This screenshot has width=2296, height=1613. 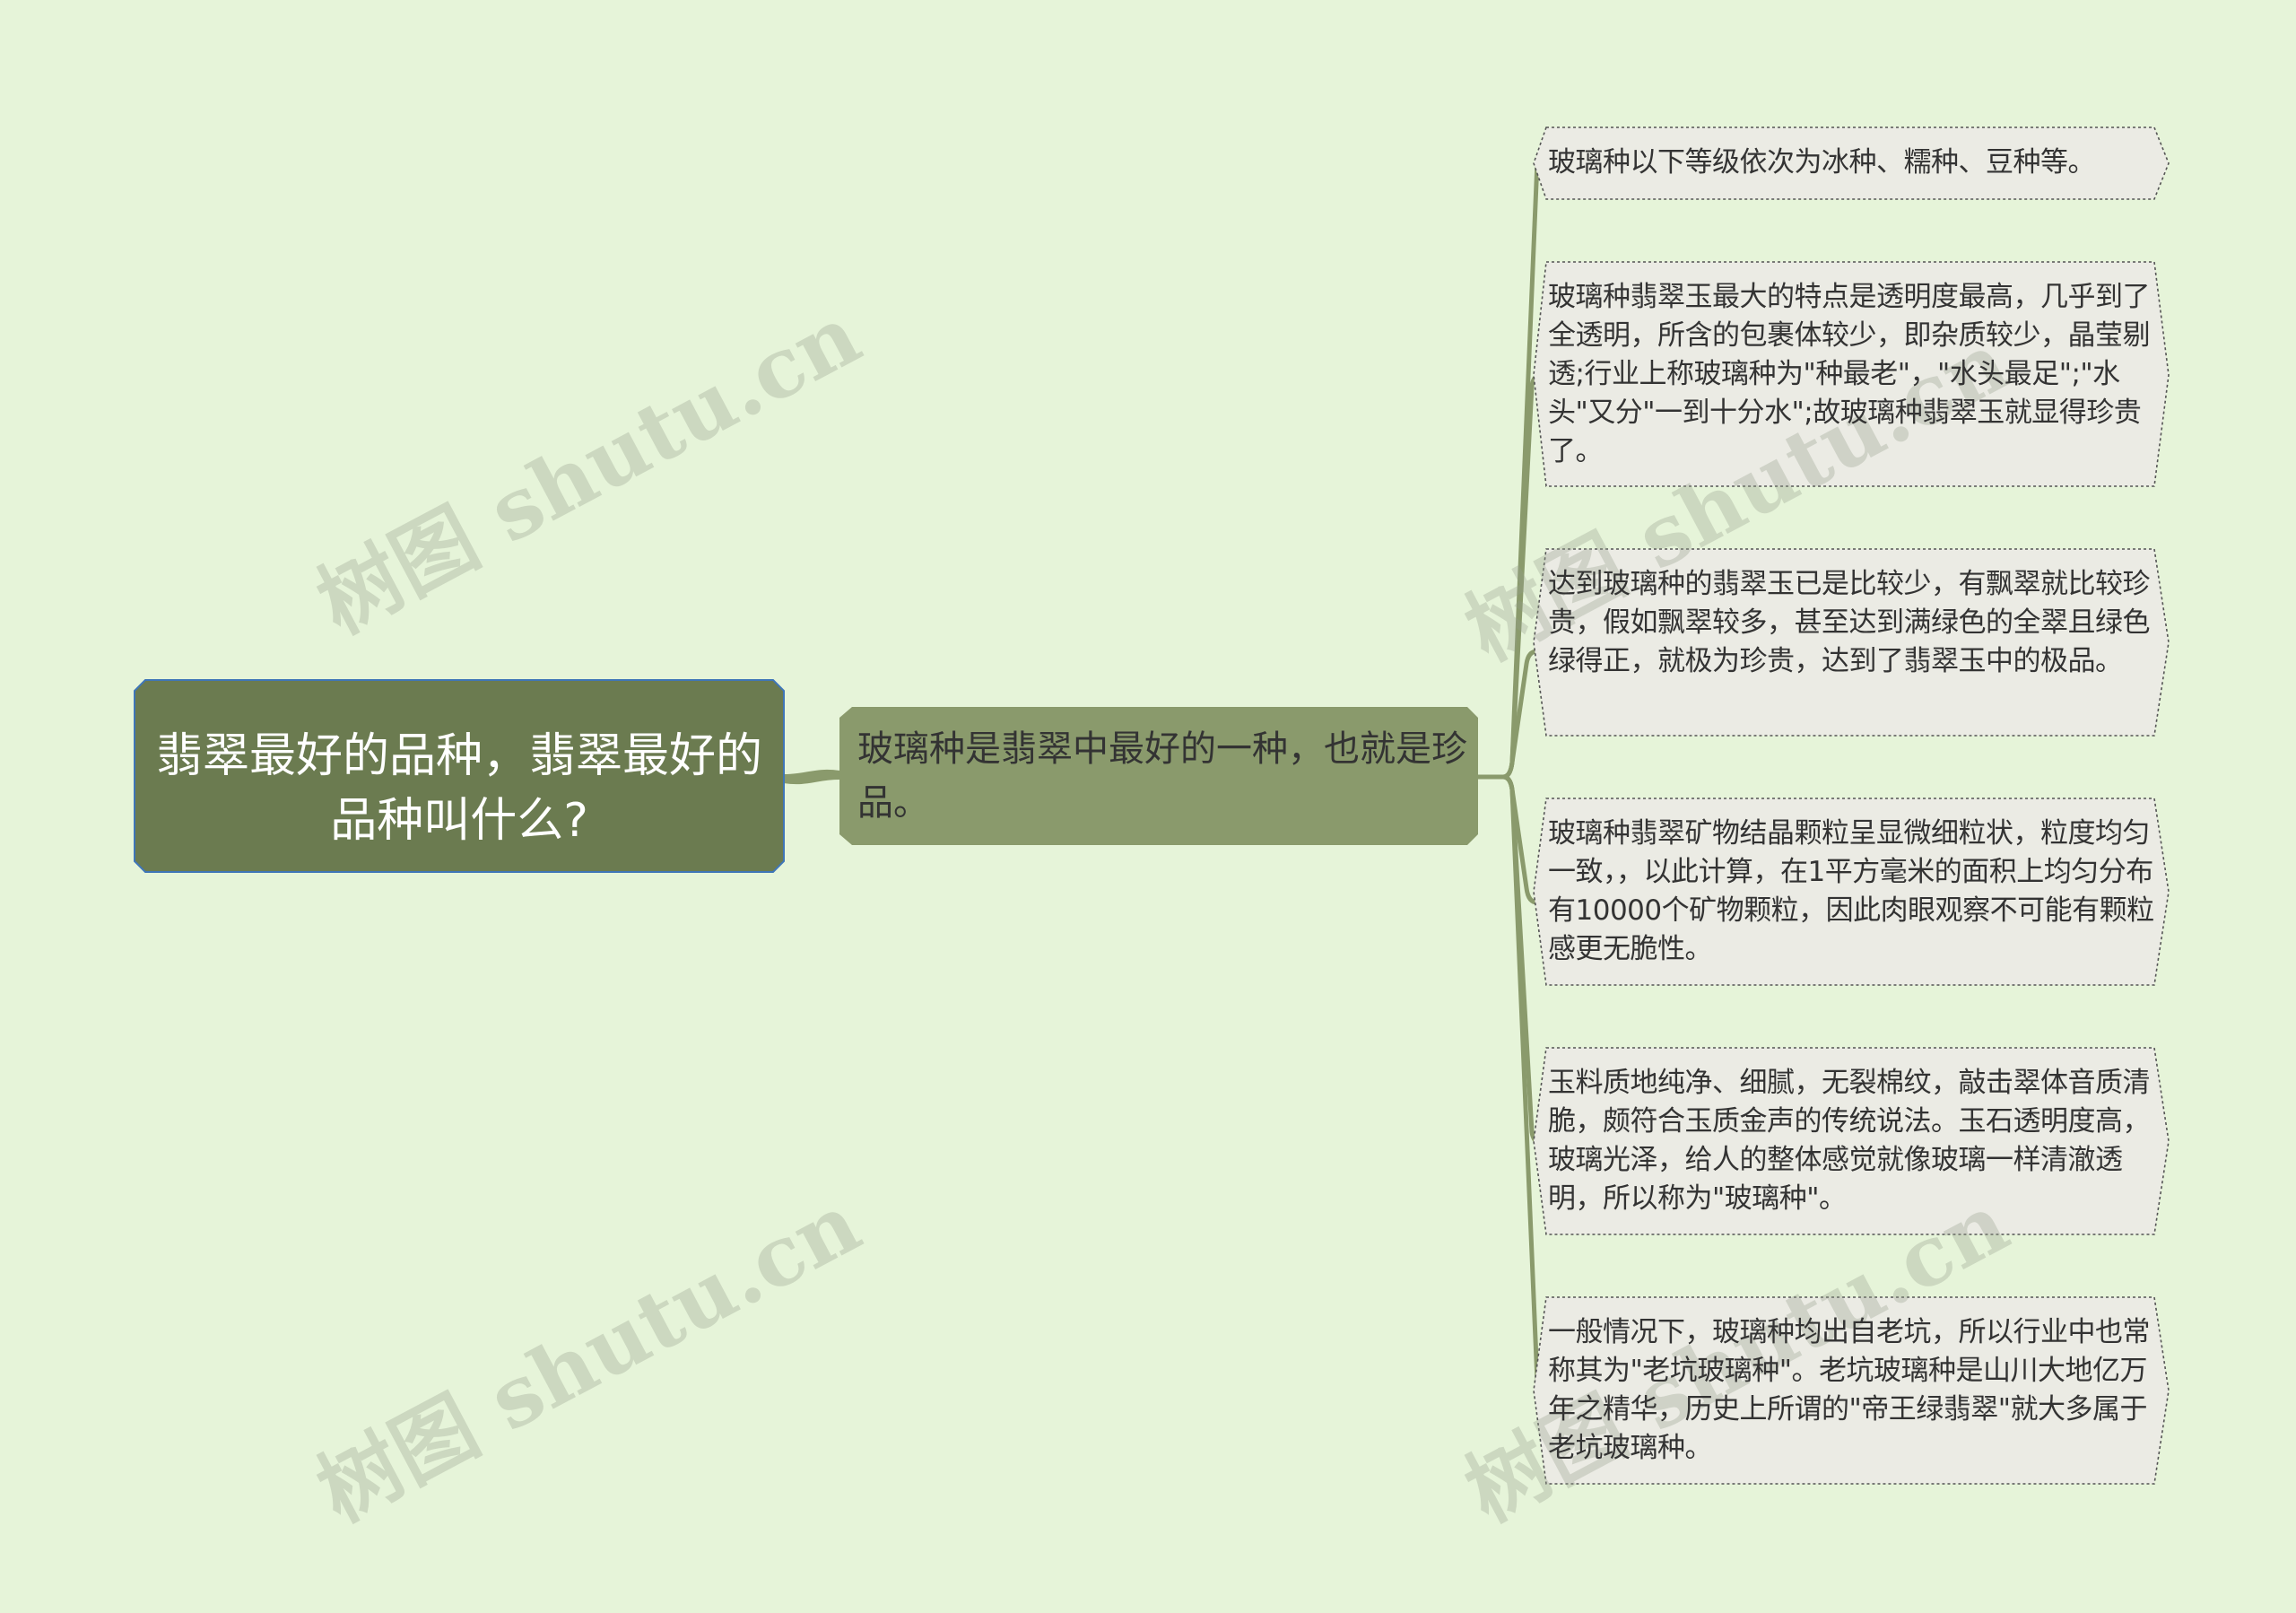 I want to click on leaf-node-1: 玻璃种以下等级依次为冰种、糯种、豆种等。, so click(x=1852, y=163).